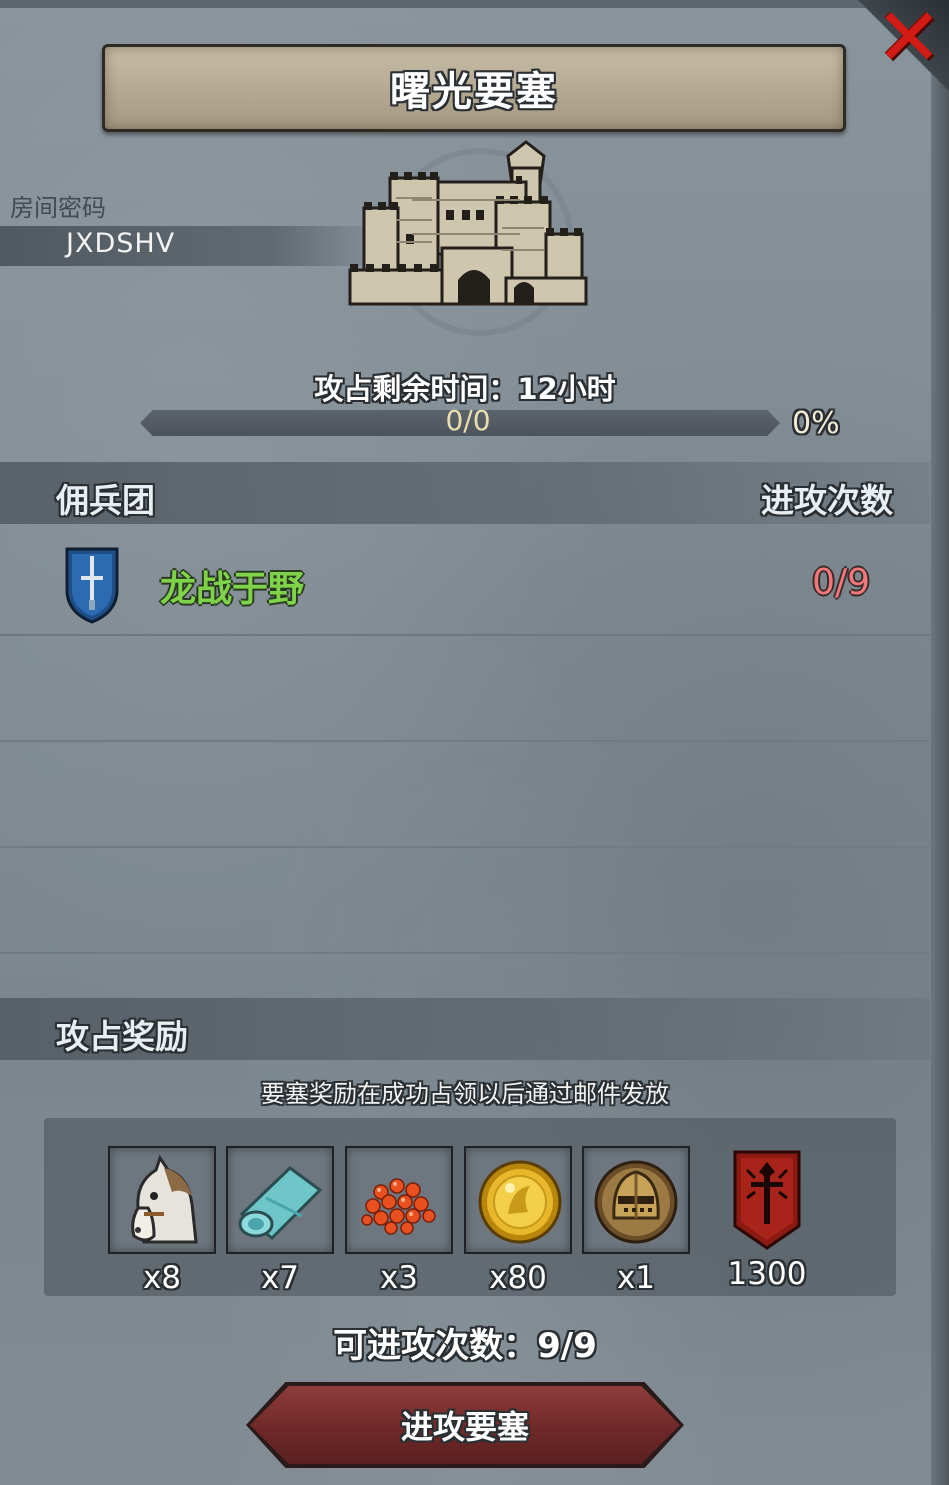 This screenshot has height=1485, width=949. I want to click on frame-right, so click(940, 742).